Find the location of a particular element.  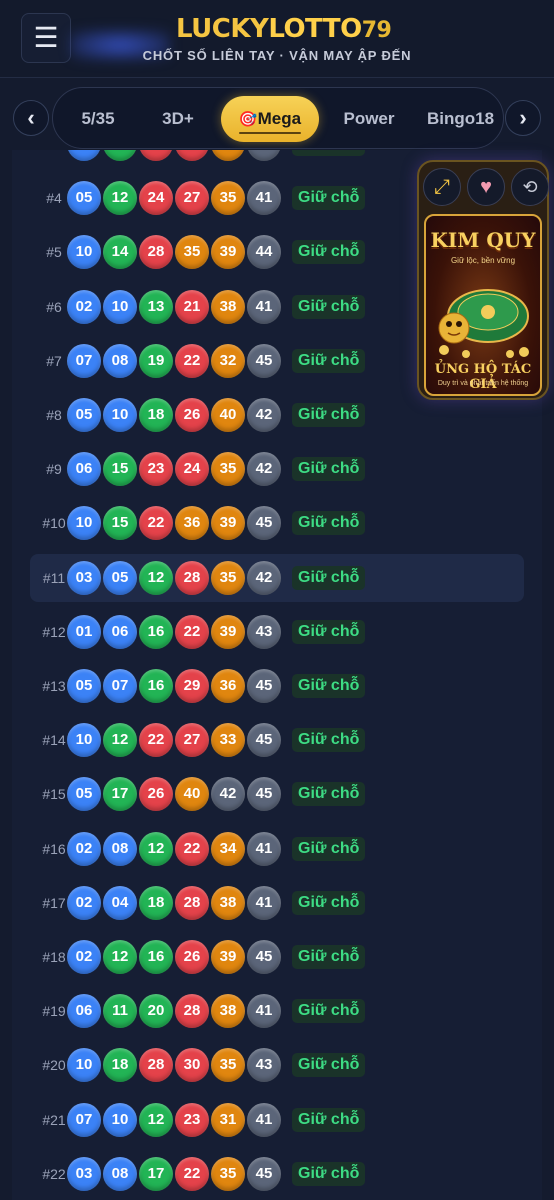

number-ball: 14 is located at coordinates (120, 252).